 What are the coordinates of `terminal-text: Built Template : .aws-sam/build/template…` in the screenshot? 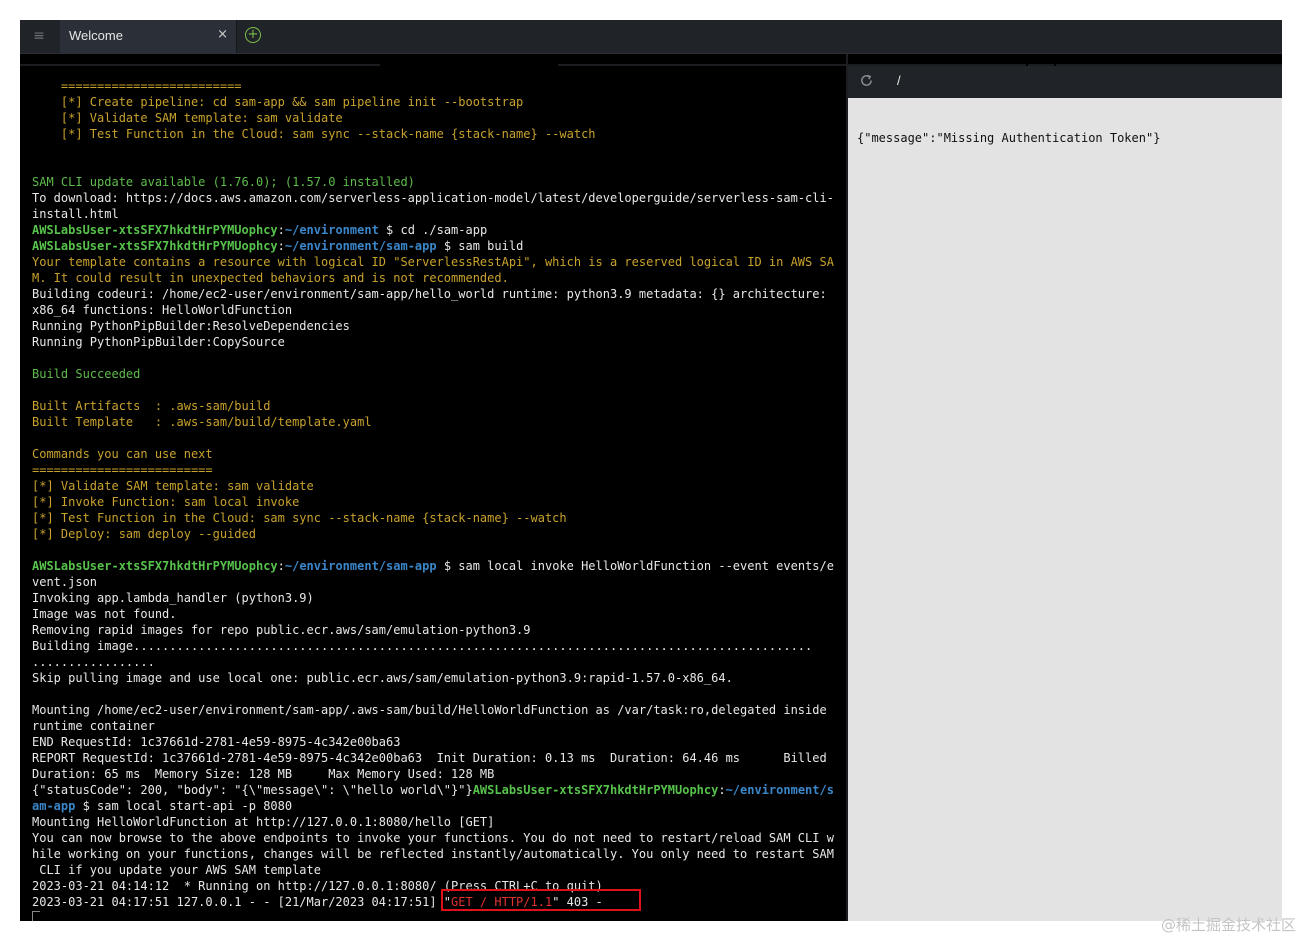 It's located at (202, 422).